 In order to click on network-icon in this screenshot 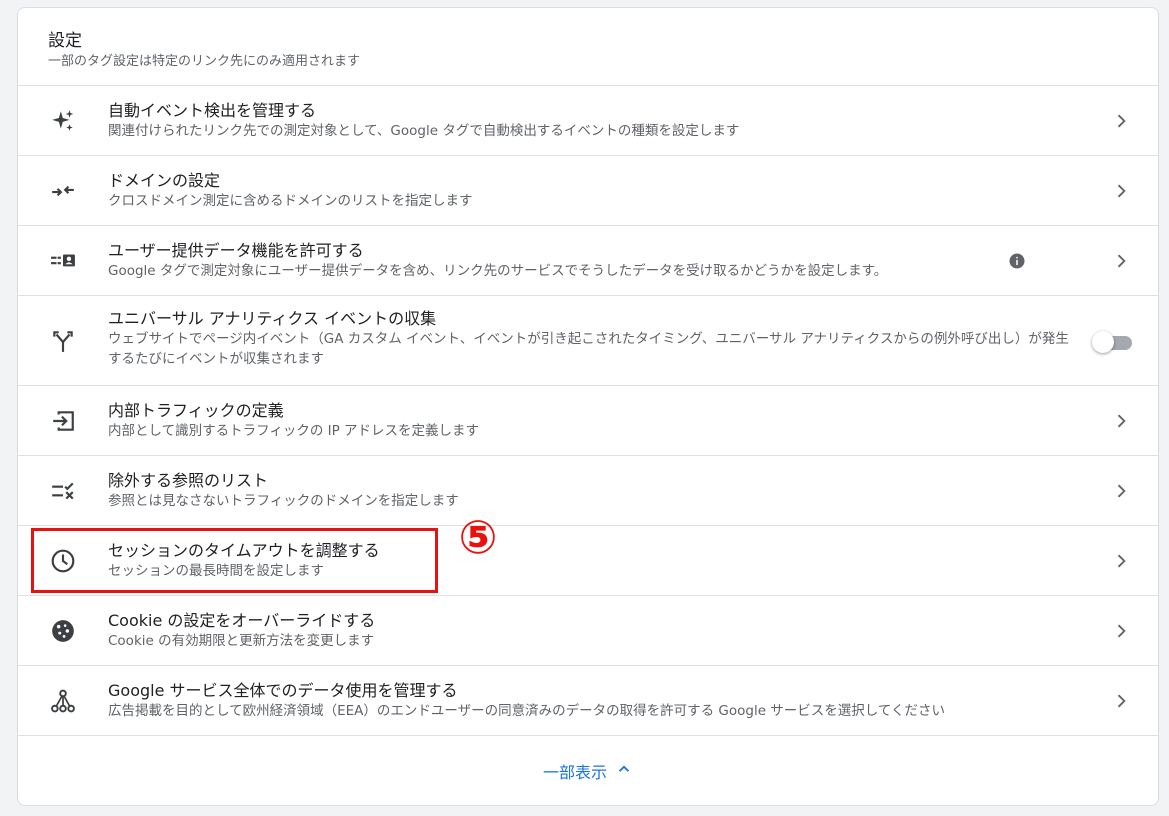, I will do `click(63, 701)`.